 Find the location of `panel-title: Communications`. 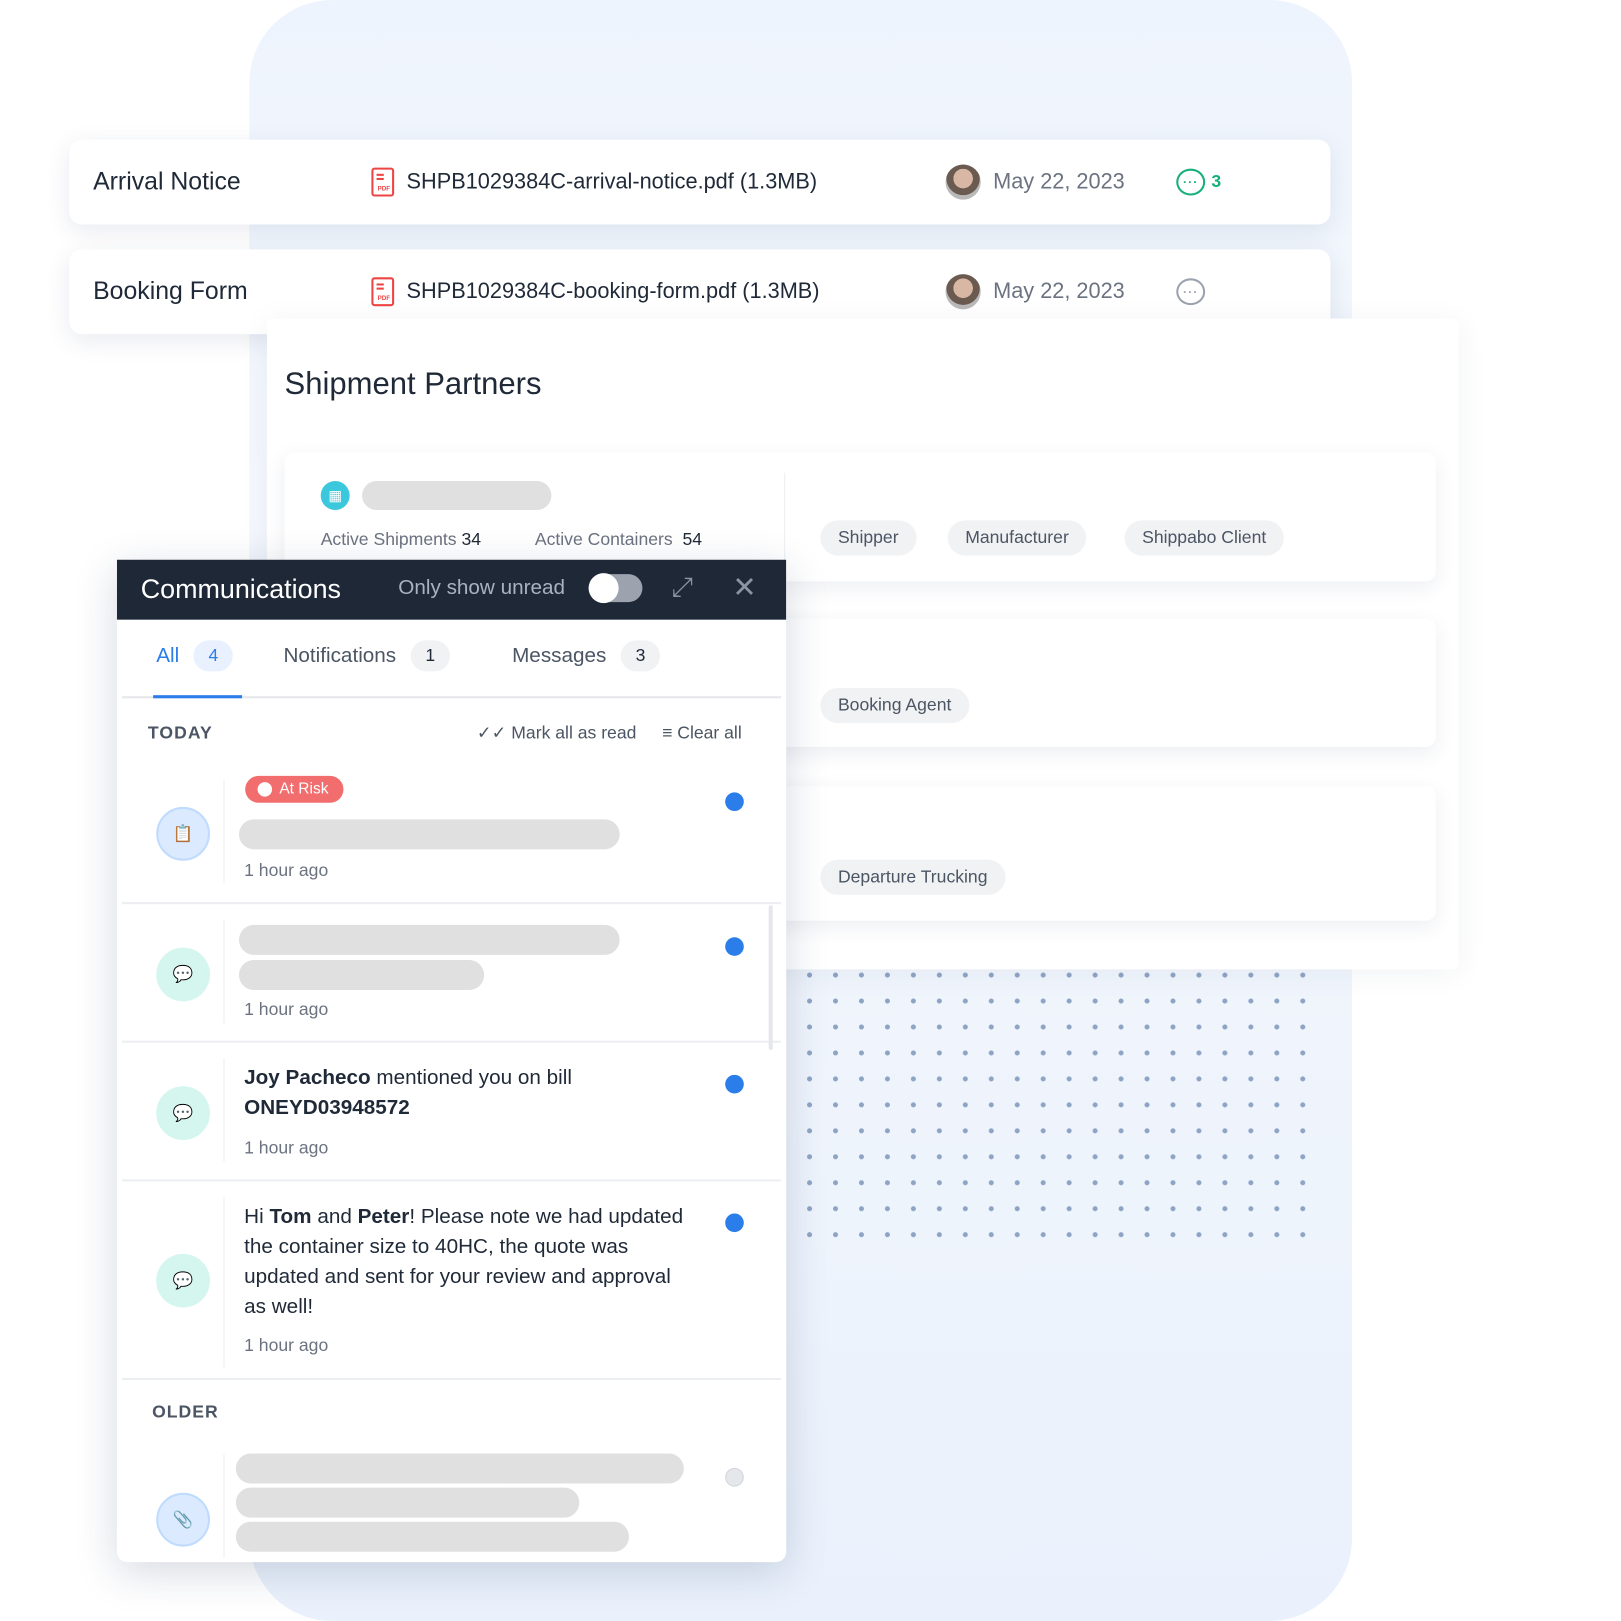

panel-title: Communications is located at coordinates (241, 589).